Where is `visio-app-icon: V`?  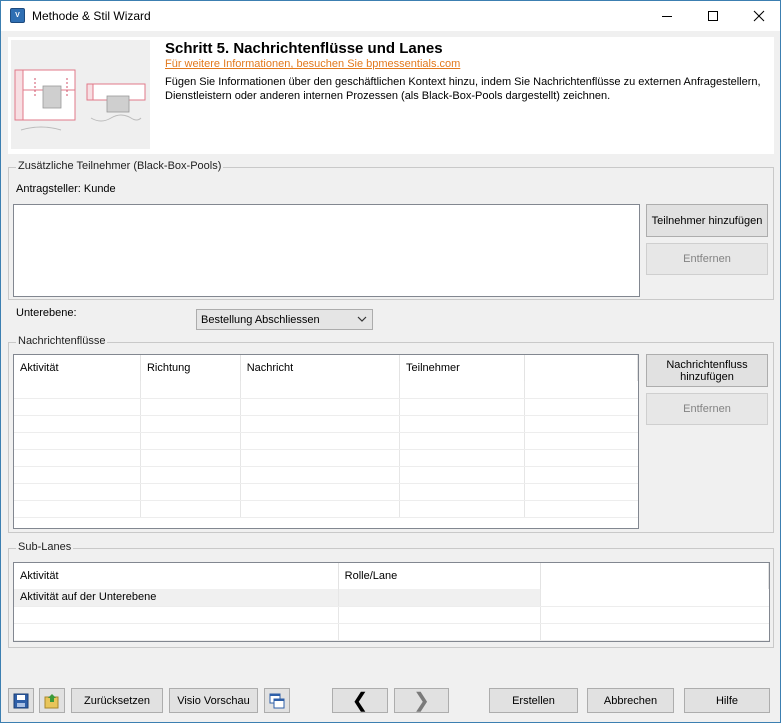 visio-app-icon: V is located at coordinates (17, 15).